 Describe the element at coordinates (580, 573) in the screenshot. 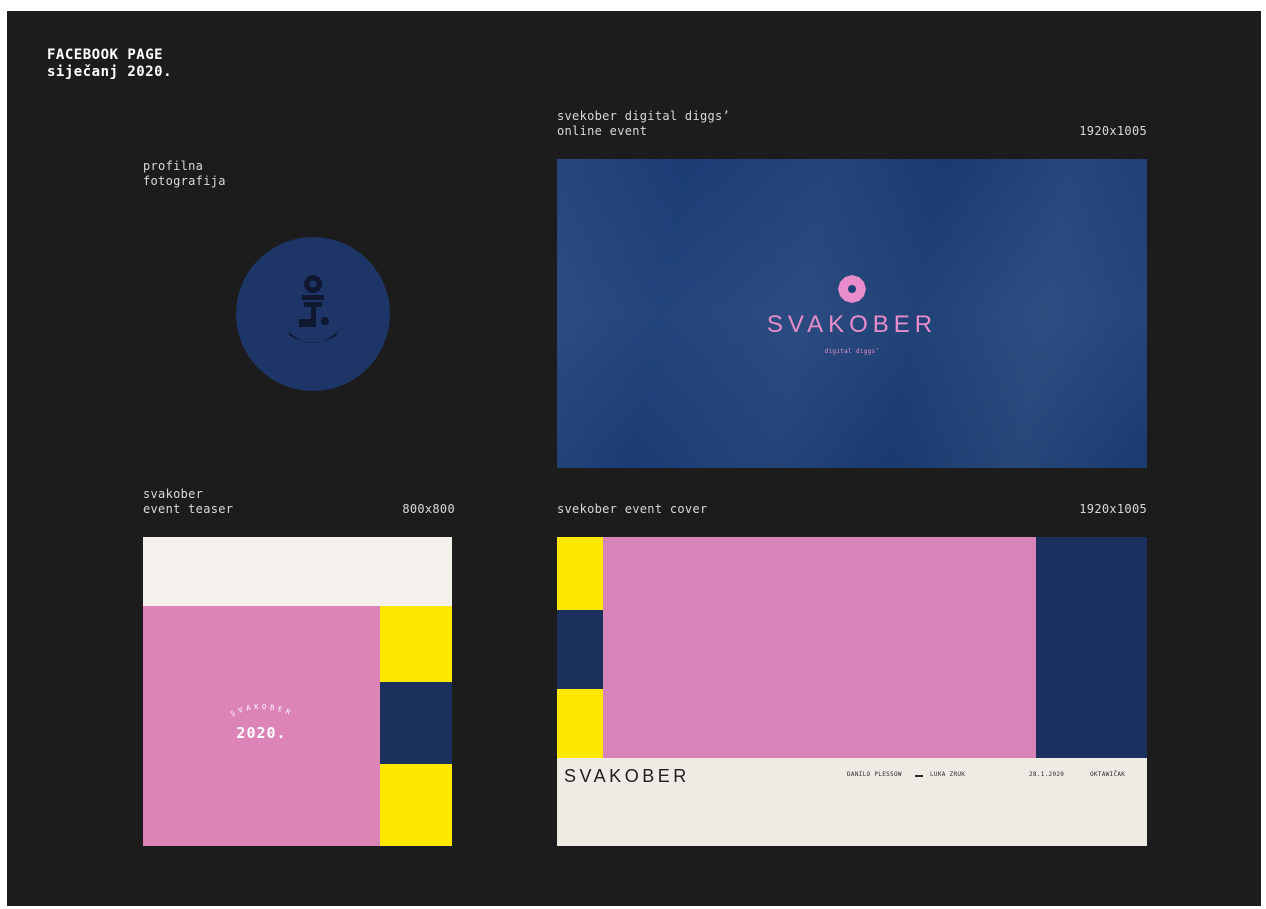

I see `cover-yellow-block-top` at that location.